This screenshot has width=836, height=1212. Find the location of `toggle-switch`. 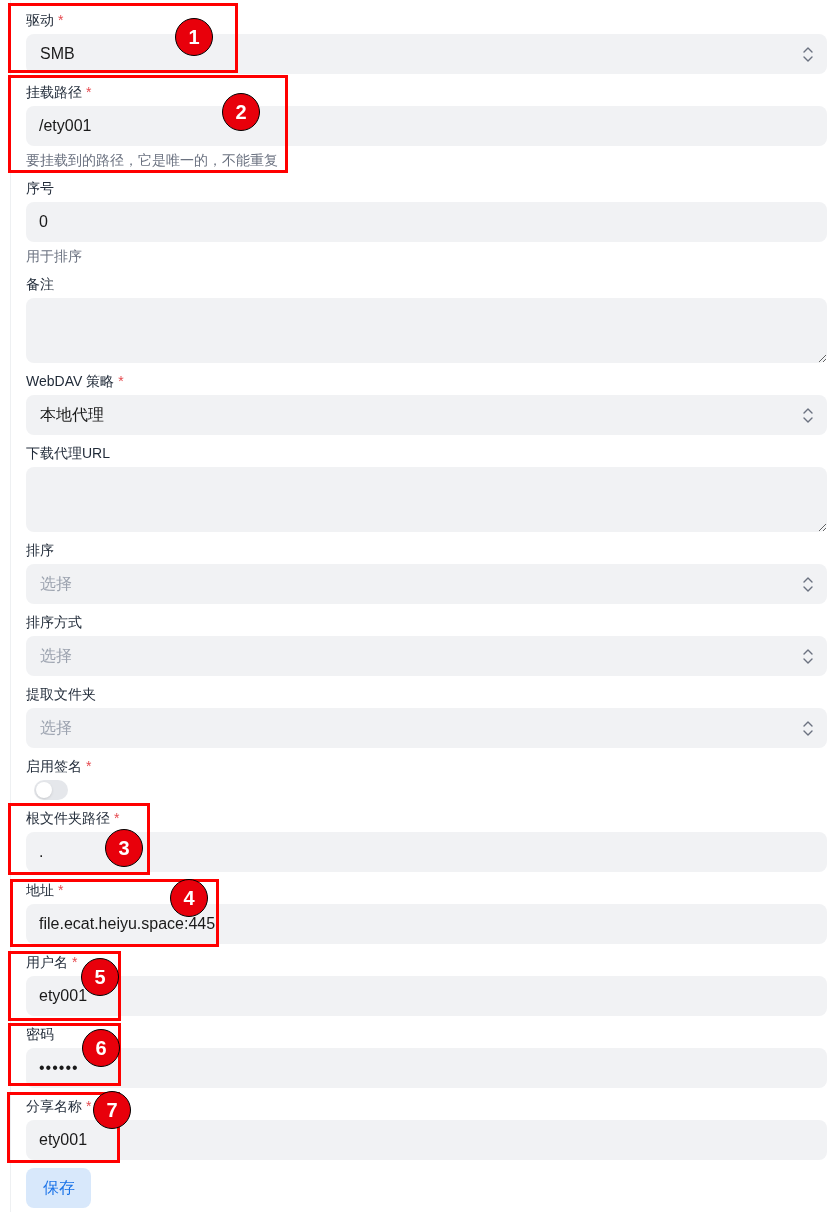

toggle-switch is located at coordinates (51, 790).